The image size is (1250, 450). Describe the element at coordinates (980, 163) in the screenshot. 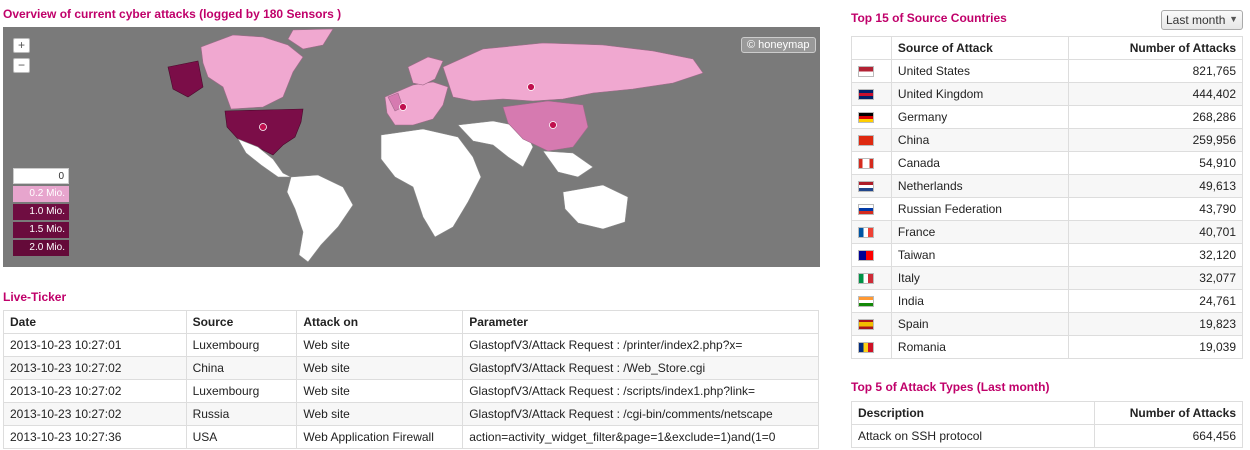

I see `cell-country: Canada` at that location.